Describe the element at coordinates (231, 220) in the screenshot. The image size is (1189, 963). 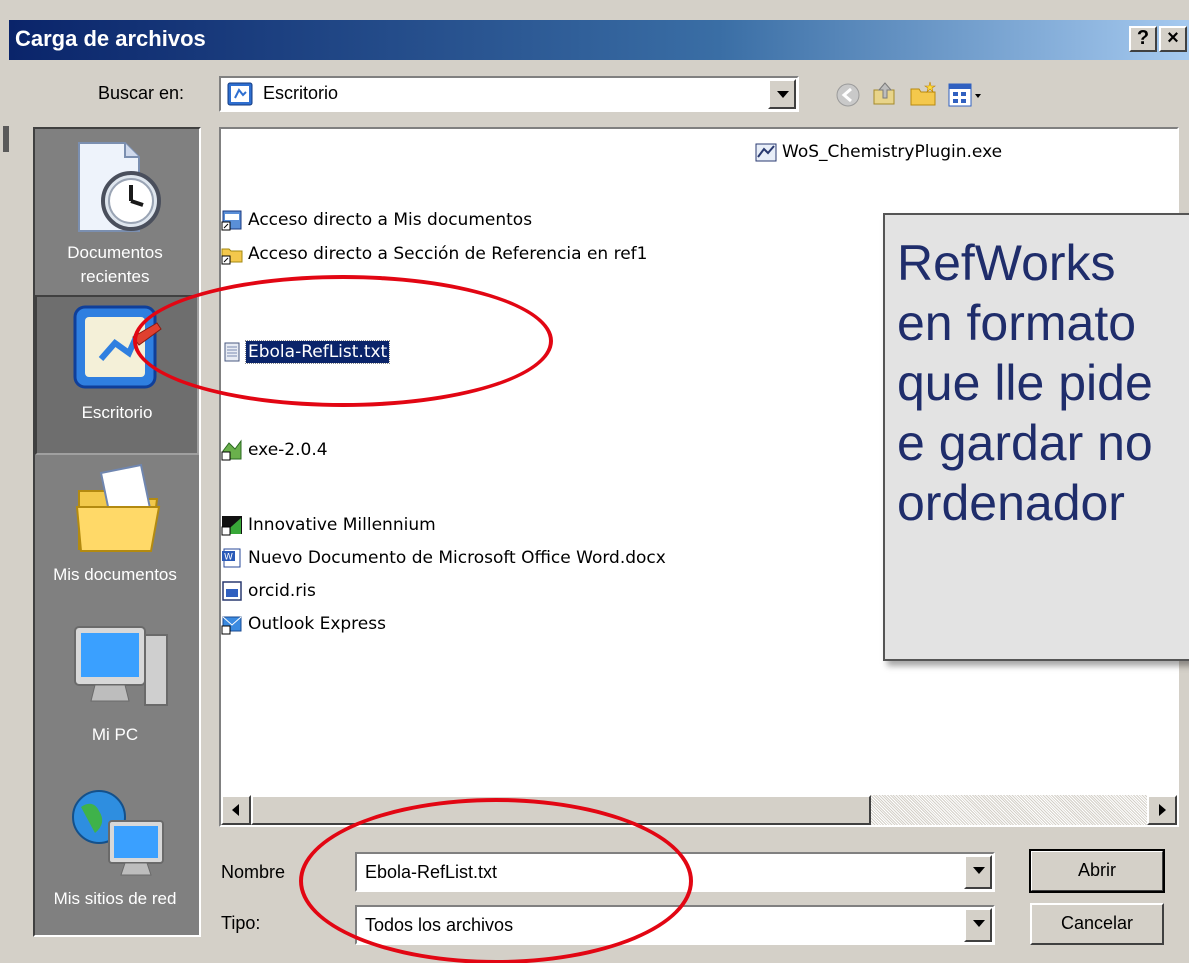
I see `shortcut-icon` at that location.